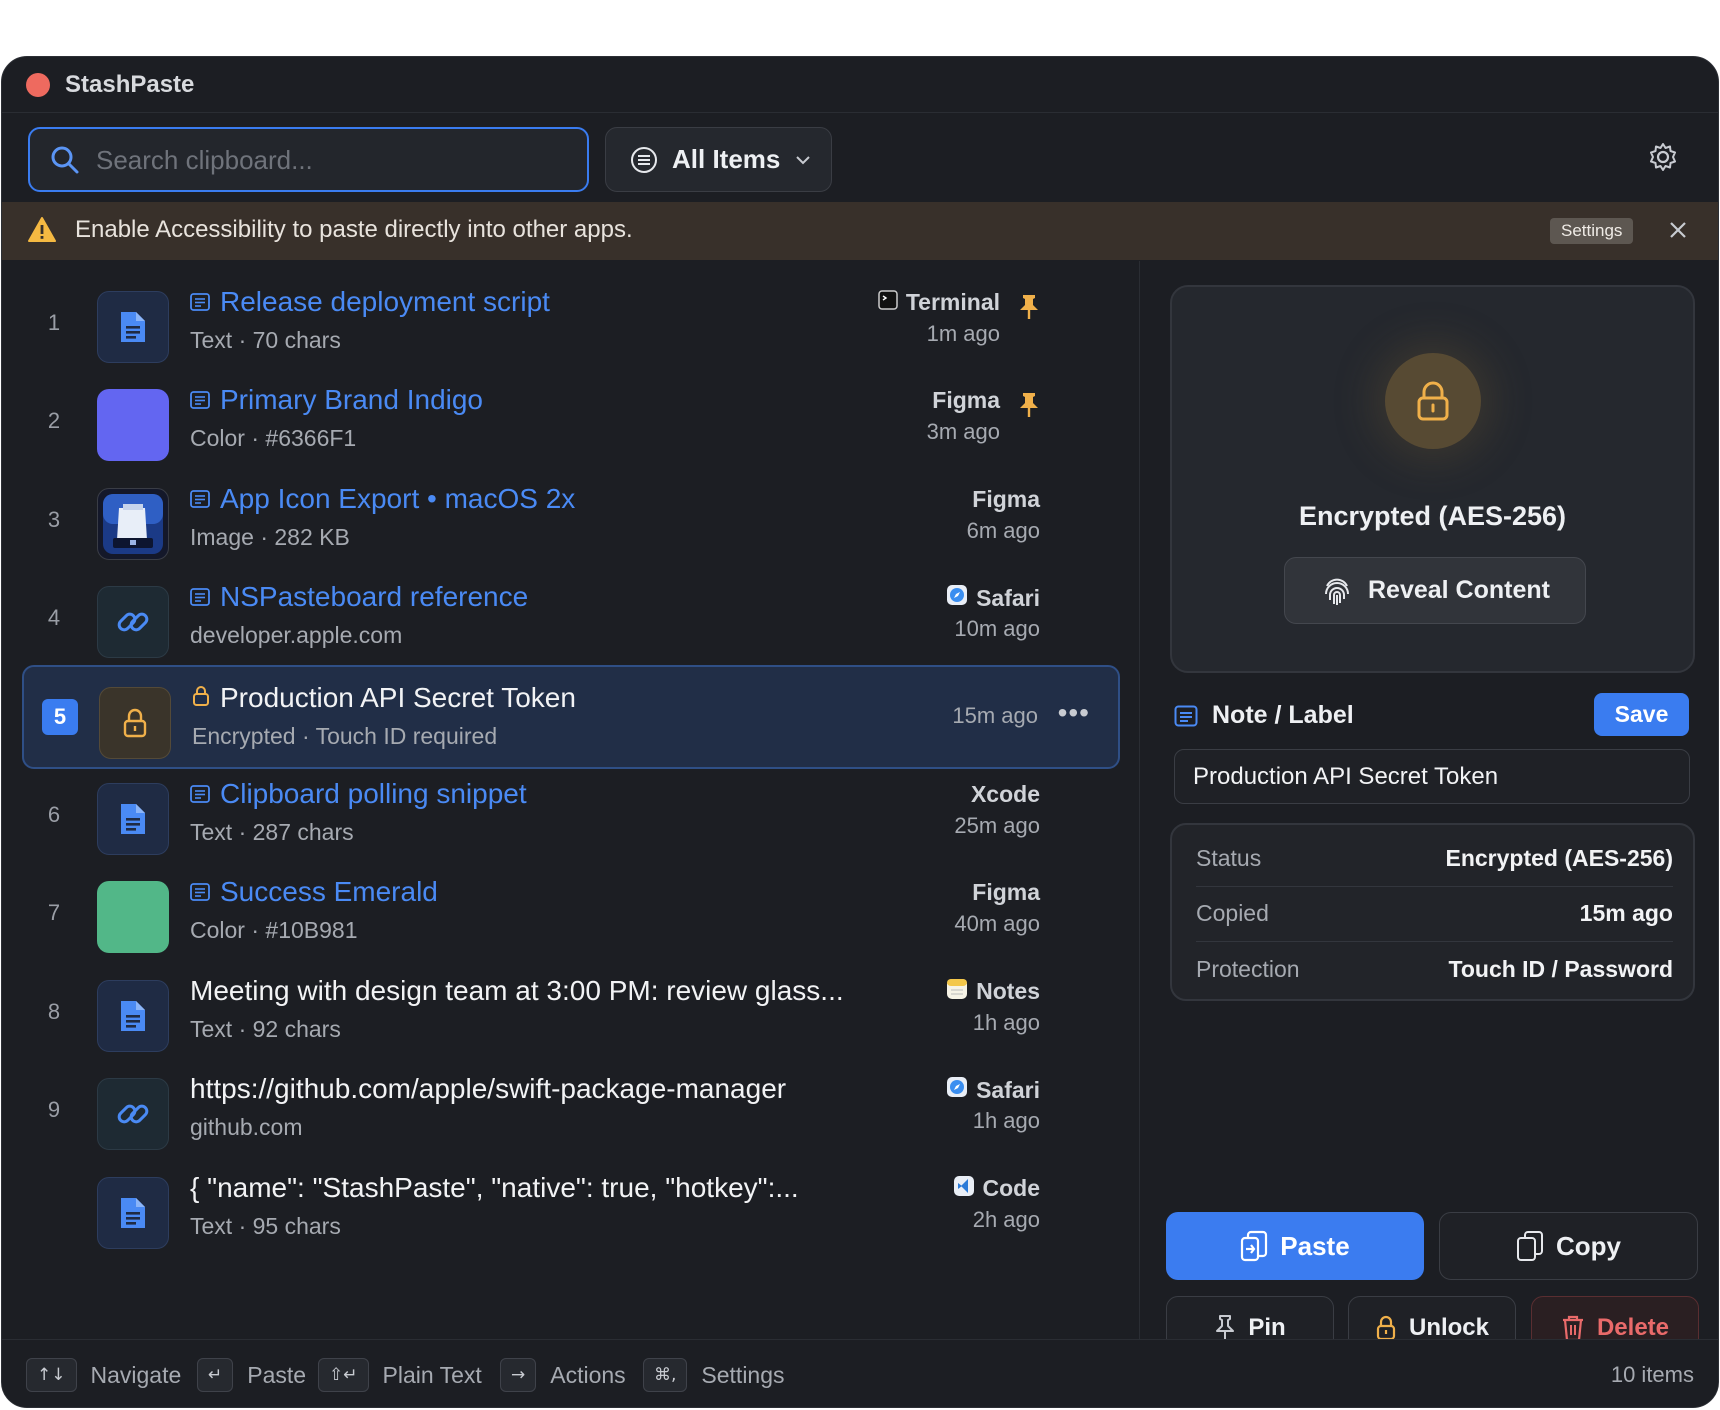  I want to click on shortcut-hint: ⇧↵ Plain Text, so click(400, 1375).